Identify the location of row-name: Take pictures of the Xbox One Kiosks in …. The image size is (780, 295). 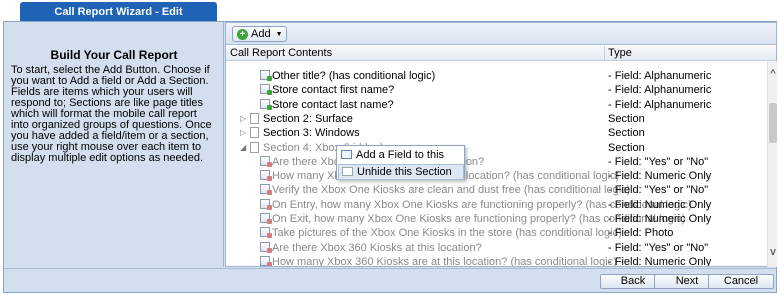
(441, 233).